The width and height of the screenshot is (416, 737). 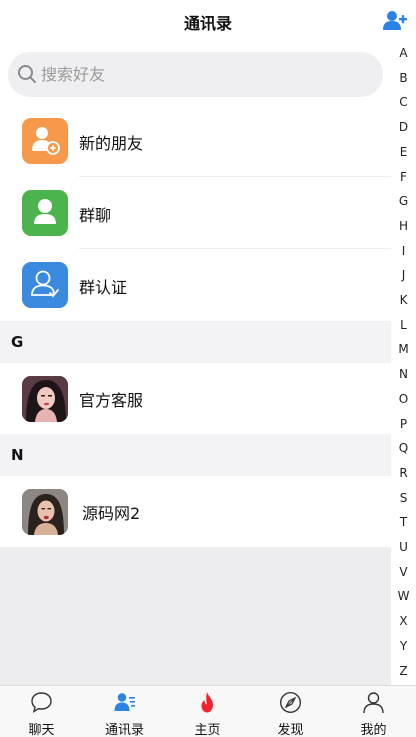 What do you see at coordinates (111, 143) in the screenshot?
I see `new-friends-label: 新的朋友` at bounding box center [111, 143].